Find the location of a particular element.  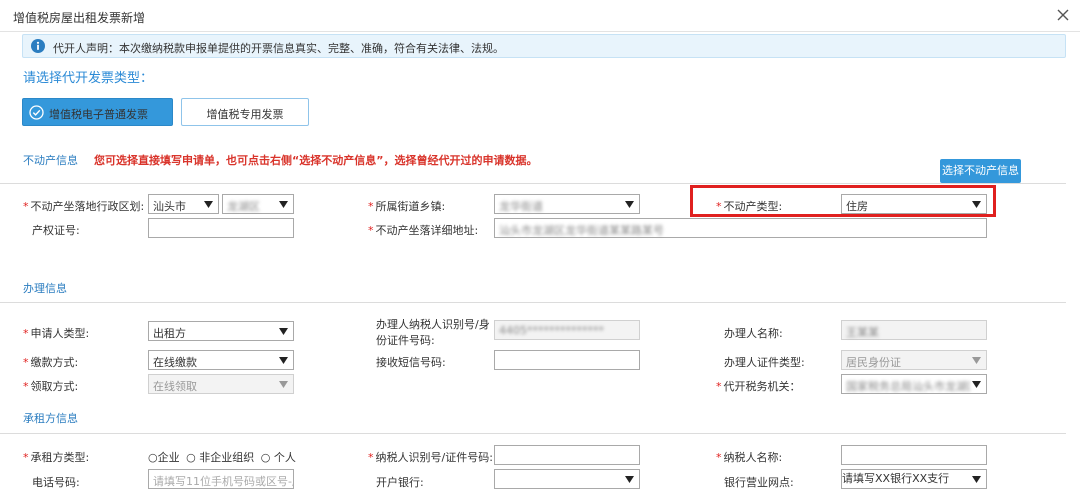

sms-label: 接收短信号码: is located at coordinates (411, 362).